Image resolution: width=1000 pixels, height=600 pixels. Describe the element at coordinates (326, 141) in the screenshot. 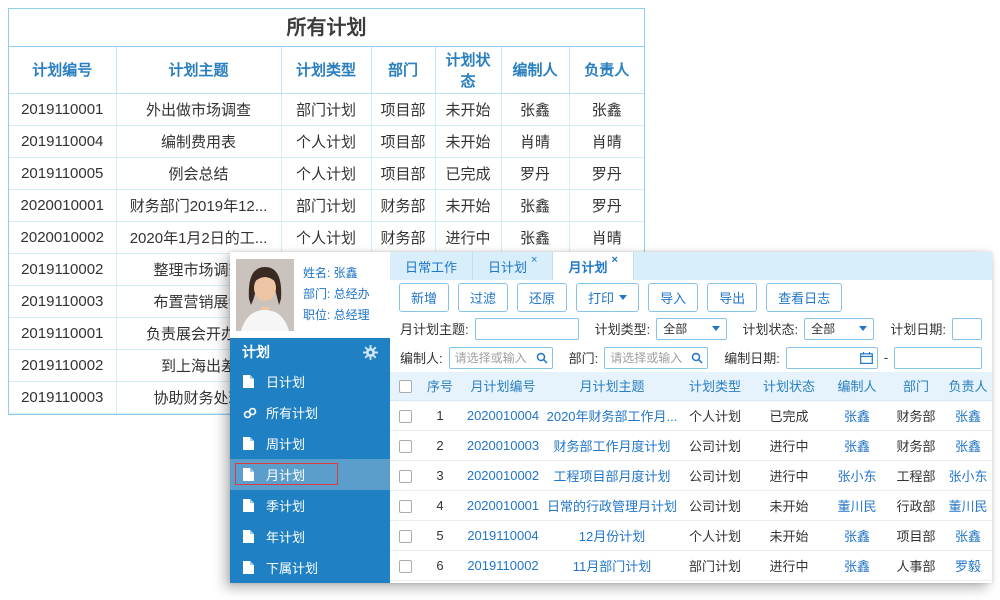

I see `table-row: 2019110004 编制费用表 个人计划 项目部 未开始 肖晴 肖晴` at that location.